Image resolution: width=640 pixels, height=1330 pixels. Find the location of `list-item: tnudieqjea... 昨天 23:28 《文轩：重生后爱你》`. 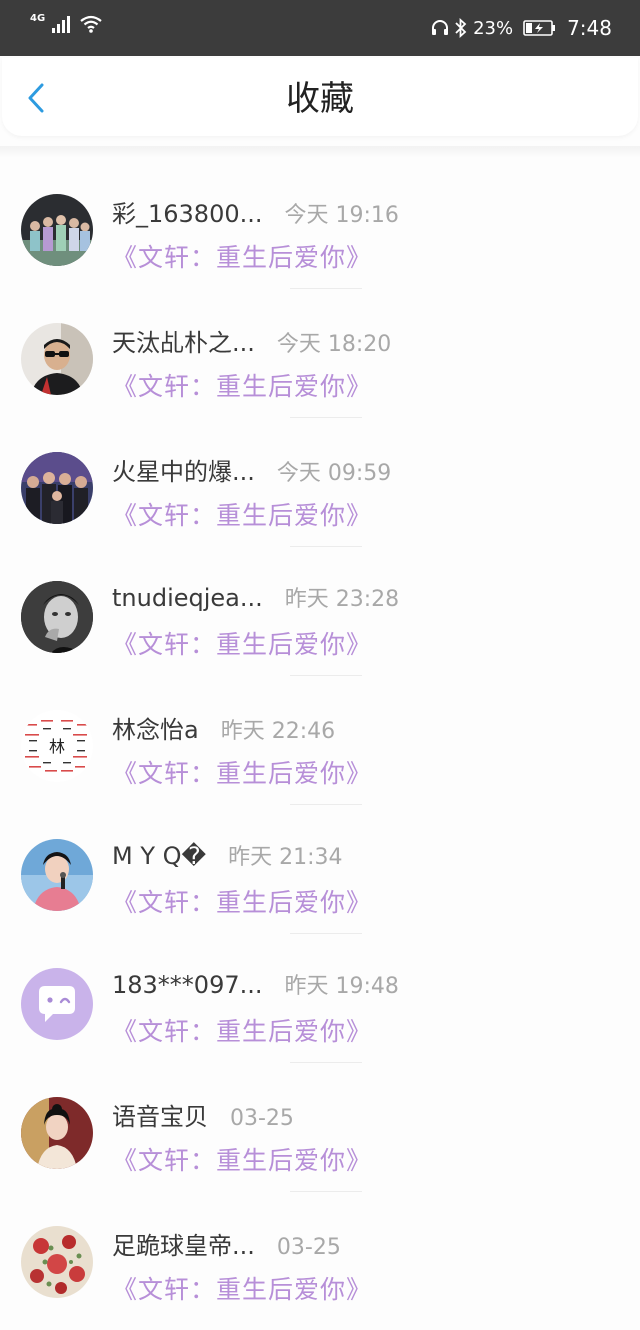

list-item: tnudieqjea... 昨天 23:28 《文轩：重生后爱你》 is located at coordinates (320, 611).